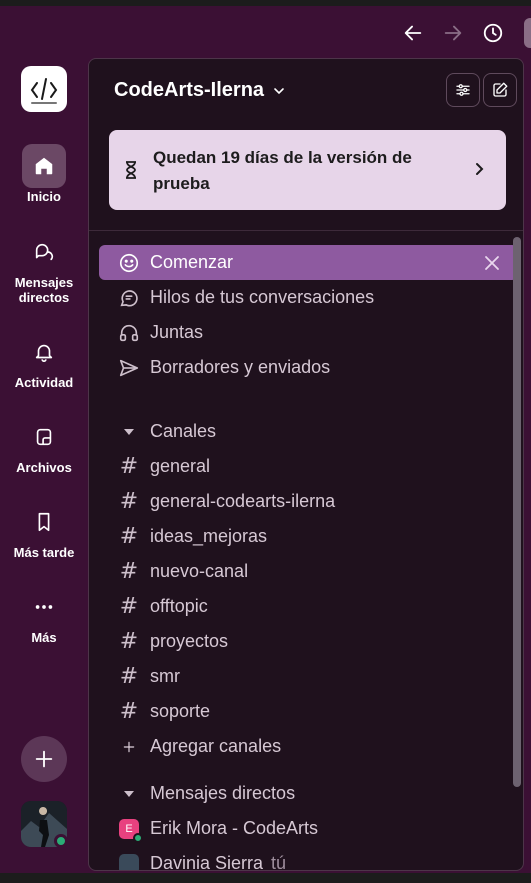 This screenshot has height=883, width=531. I want to click on channel-name: soporte, so click(180, 711).